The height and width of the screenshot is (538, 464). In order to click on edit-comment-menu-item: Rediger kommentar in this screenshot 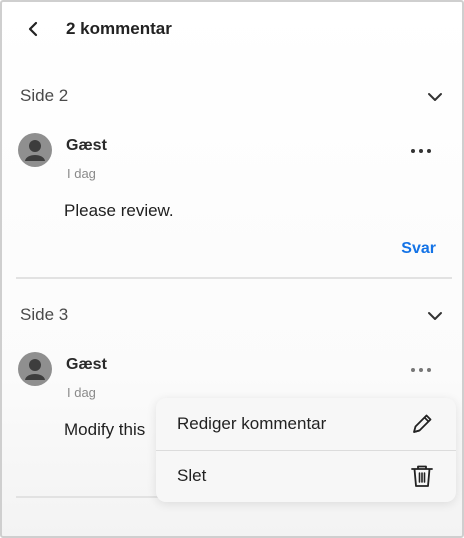, I will do `click(306, 424)`.